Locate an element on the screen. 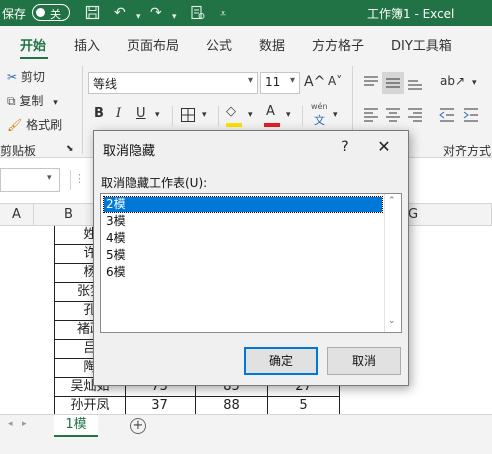 The height and width of the screenshot is (454, 492). increase-indent-button is located at coordinates (471, 115).